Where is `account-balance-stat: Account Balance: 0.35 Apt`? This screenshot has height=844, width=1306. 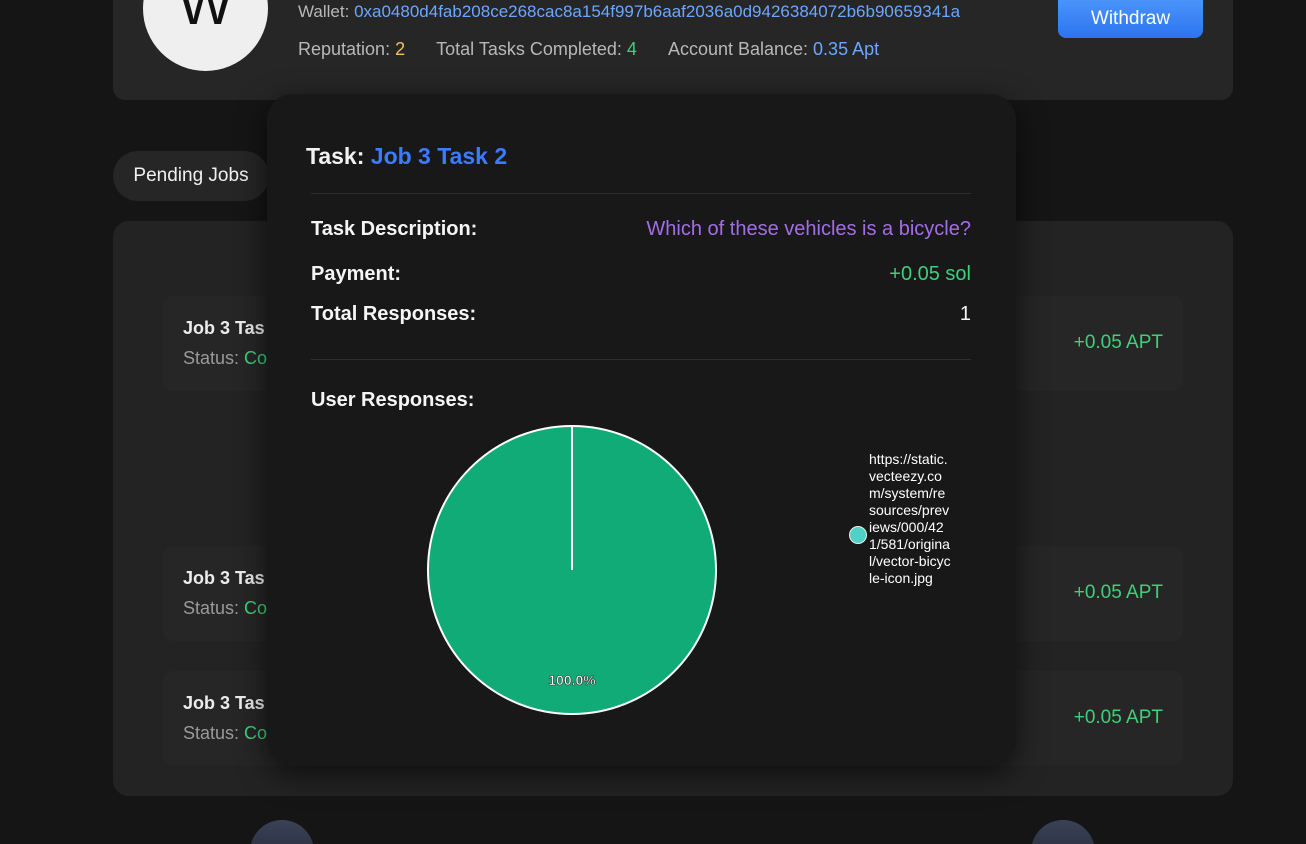
account-balance-stat: Account Balance: 0.35 Apt is located at coordinates (773, 49).